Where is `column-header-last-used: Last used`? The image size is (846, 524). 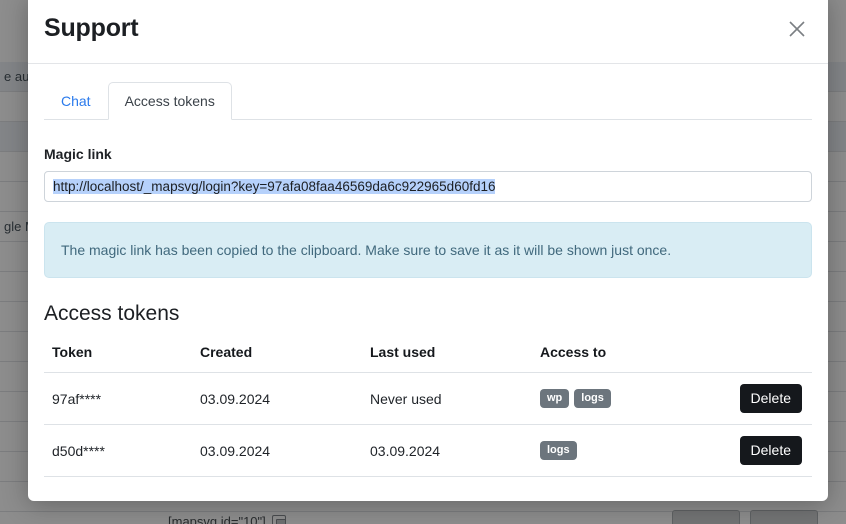 column-header-last-used: Last used is located at coordinates (447, 358).